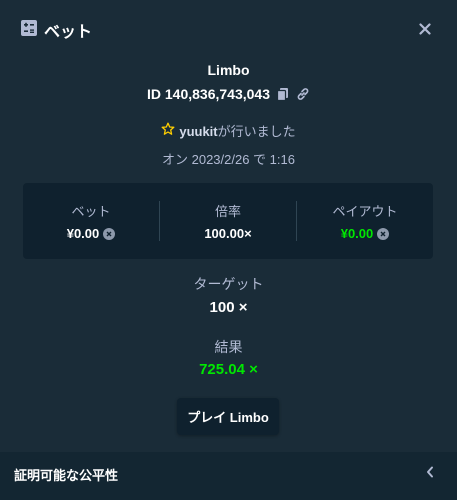  I want to click on target-label: ターゲット, so click(228, 284).